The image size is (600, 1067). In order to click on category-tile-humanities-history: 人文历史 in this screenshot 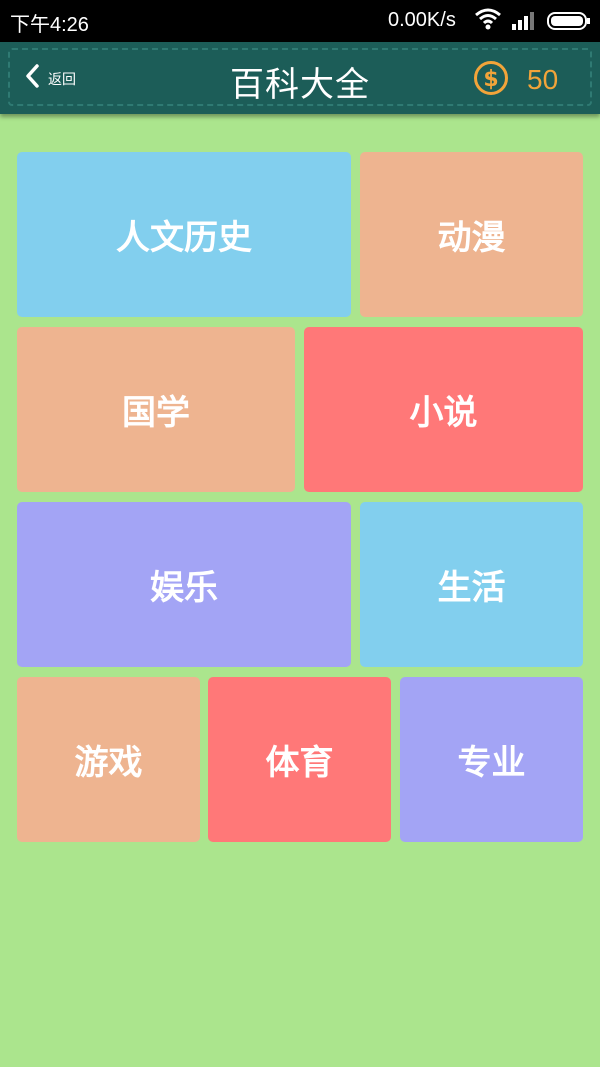, I will do `click(184, 234)`.